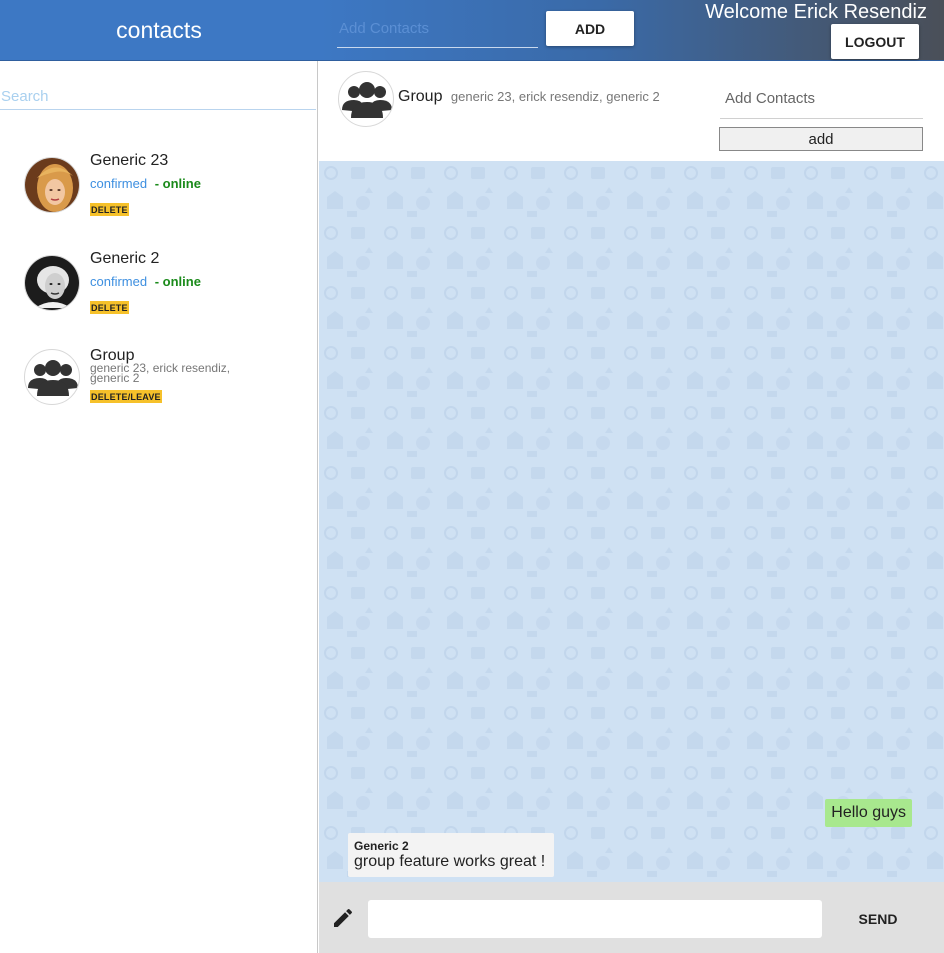 This screenshot has width=944, height=953. Describe the element at coordinates (816, 12) in the screenshot. I see `welcome-text: Welcome Erick Resendiz` at that location.